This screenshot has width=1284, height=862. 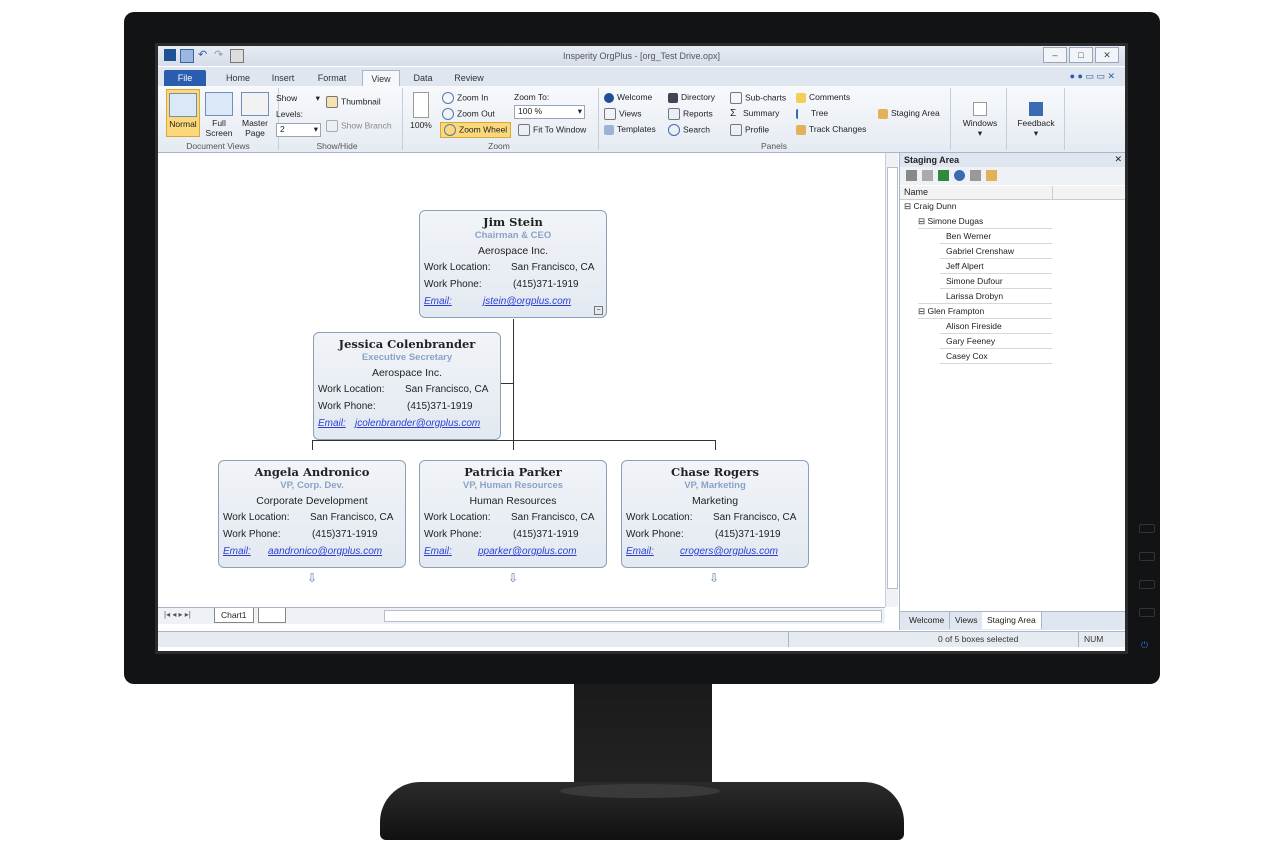 What do you see at coordinates (974, 326) in the screenshot?
I see `tree-item: Alison Fireside` at bounding box center [974, 326].